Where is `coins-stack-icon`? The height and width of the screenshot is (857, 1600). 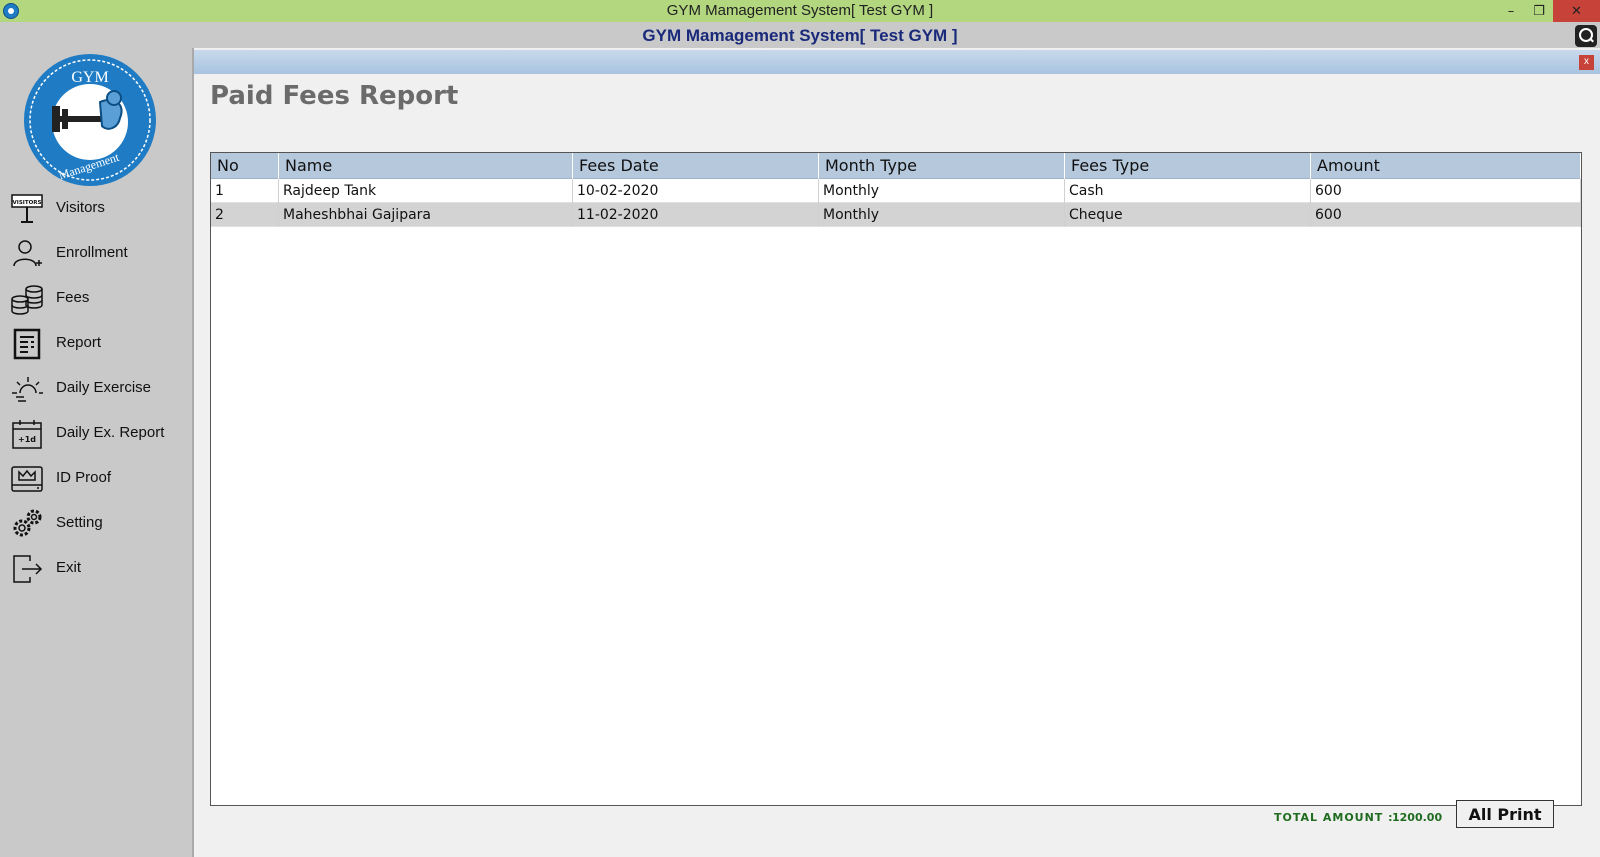
coins-stack-icon is located at coordinates (27, 300).